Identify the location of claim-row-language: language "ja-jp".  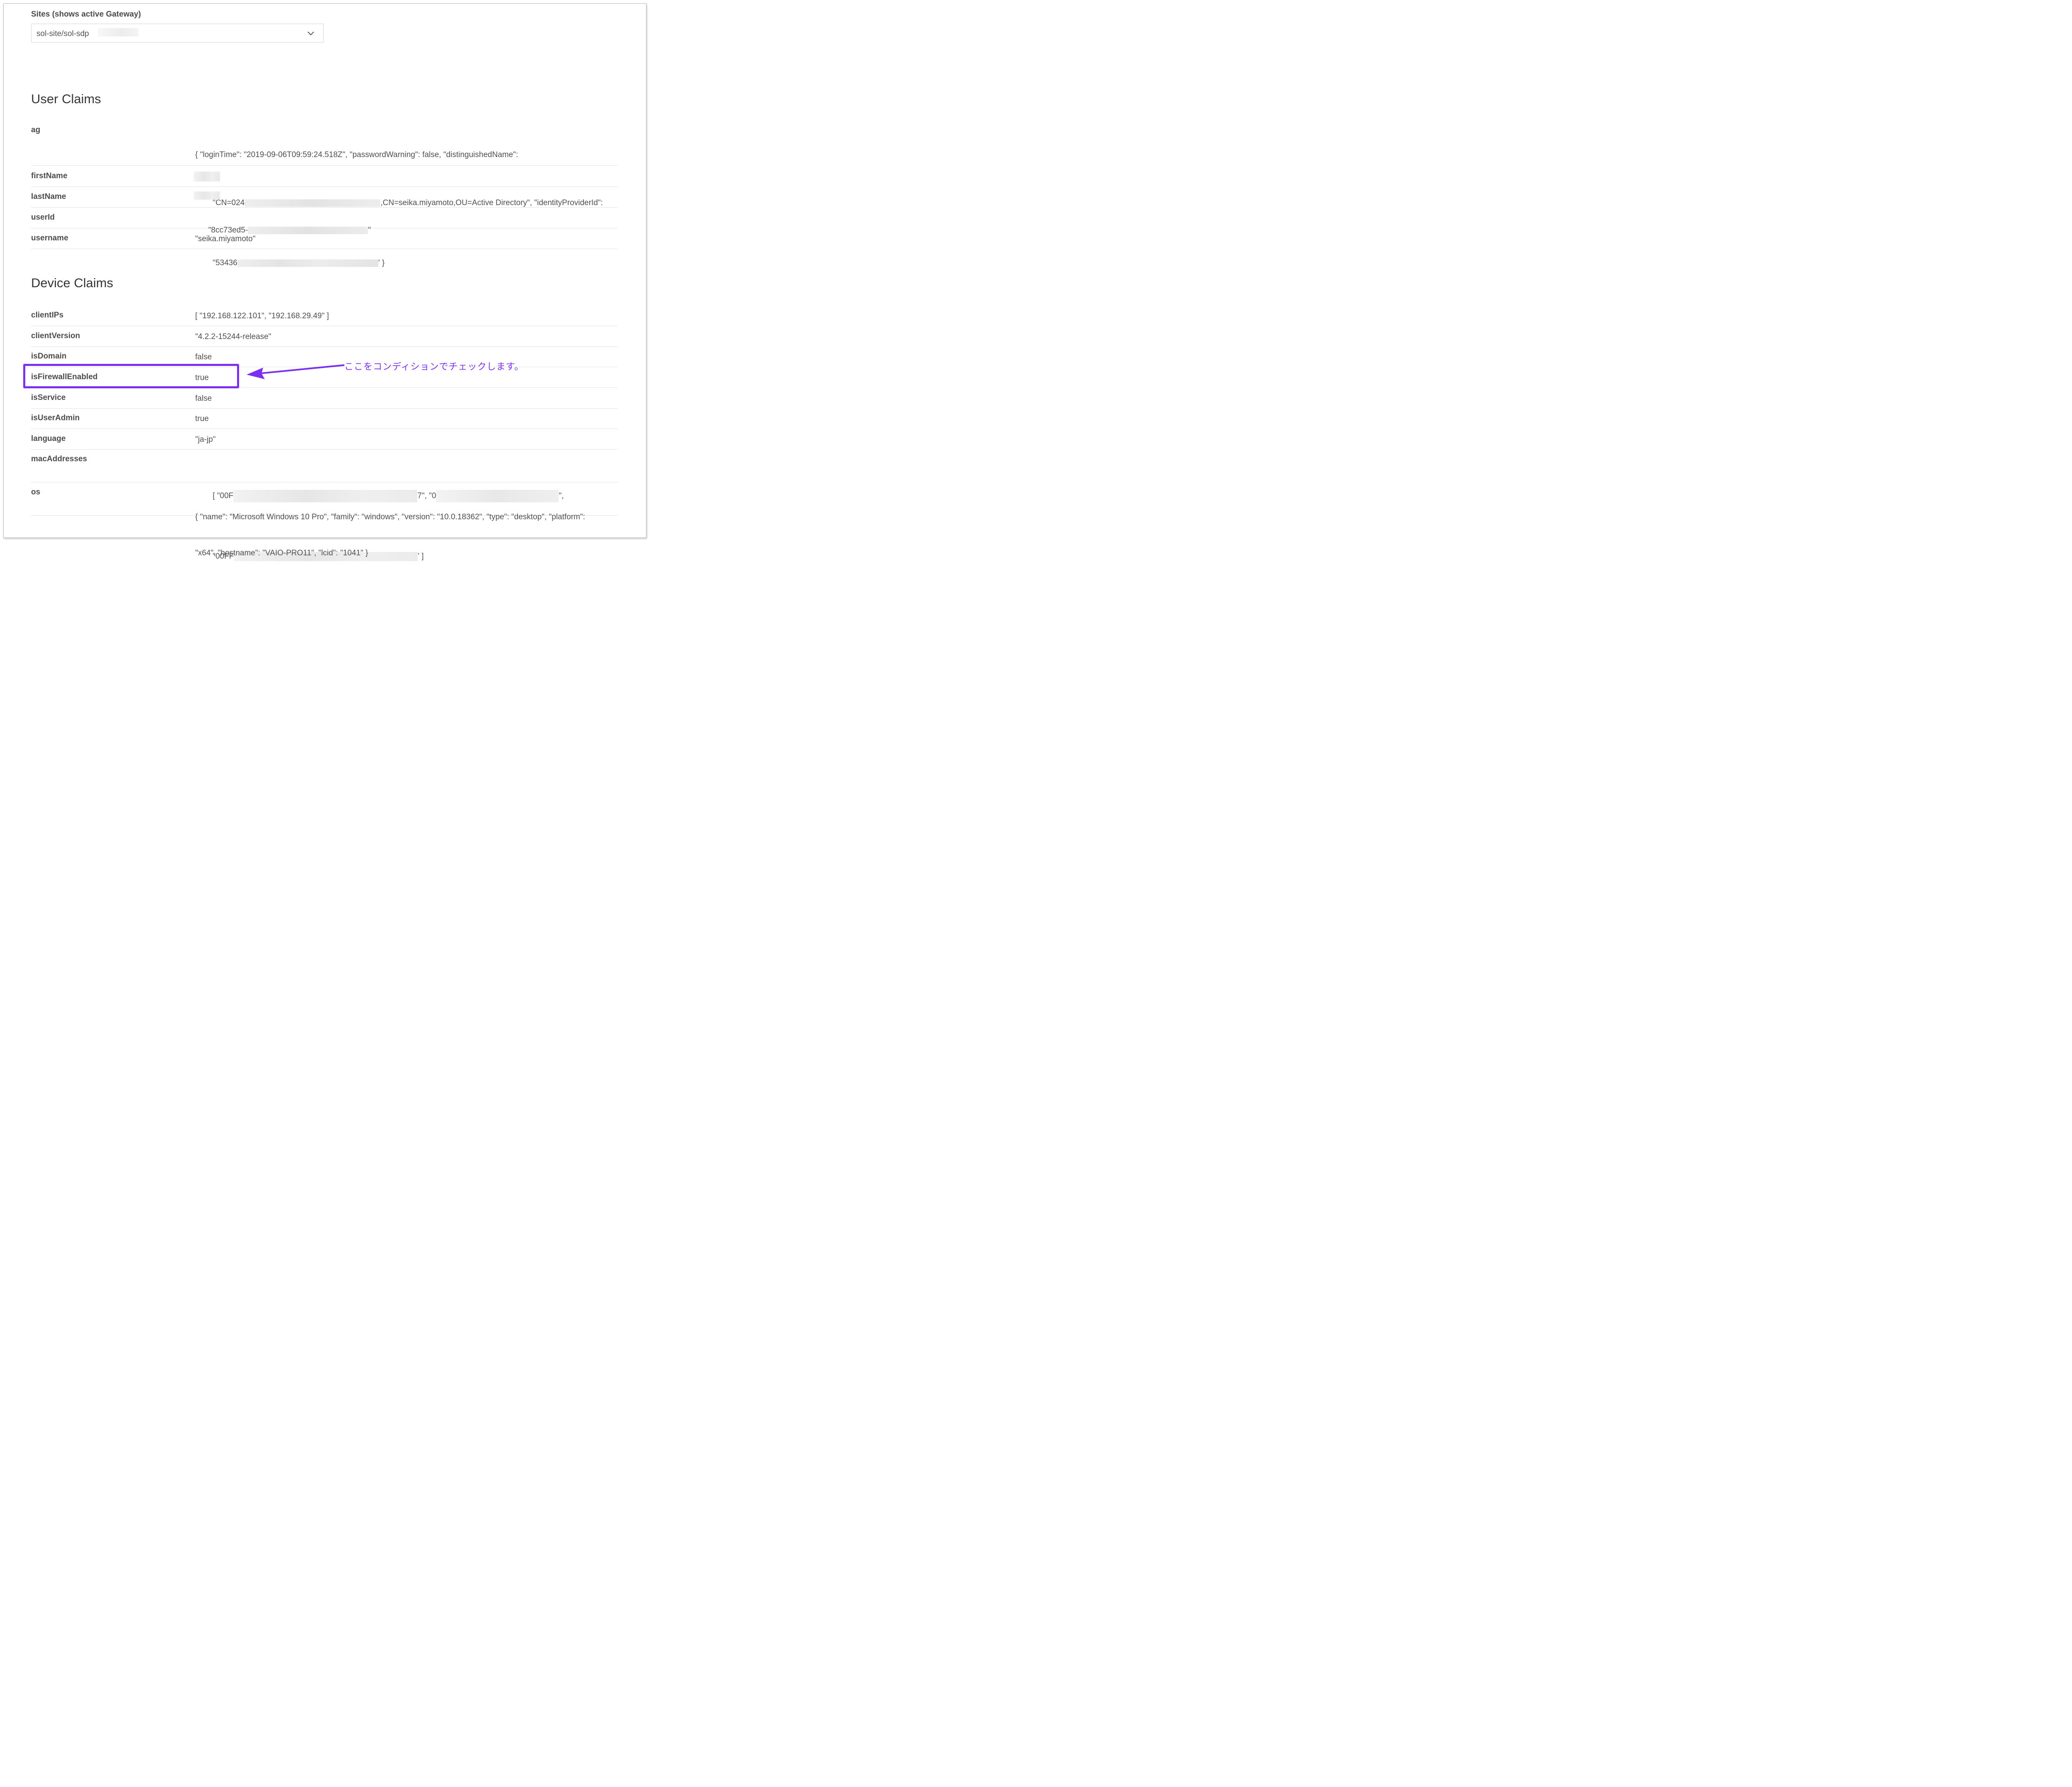
(324, 442).